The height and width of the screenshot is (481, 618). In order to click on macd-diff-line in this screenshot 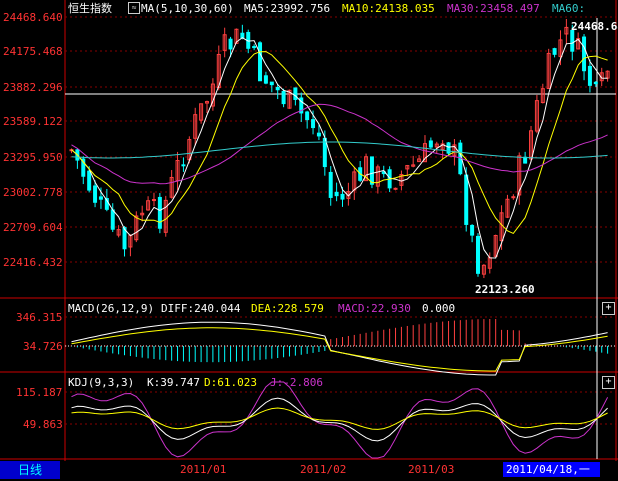, I will do `click(339, 348)`.